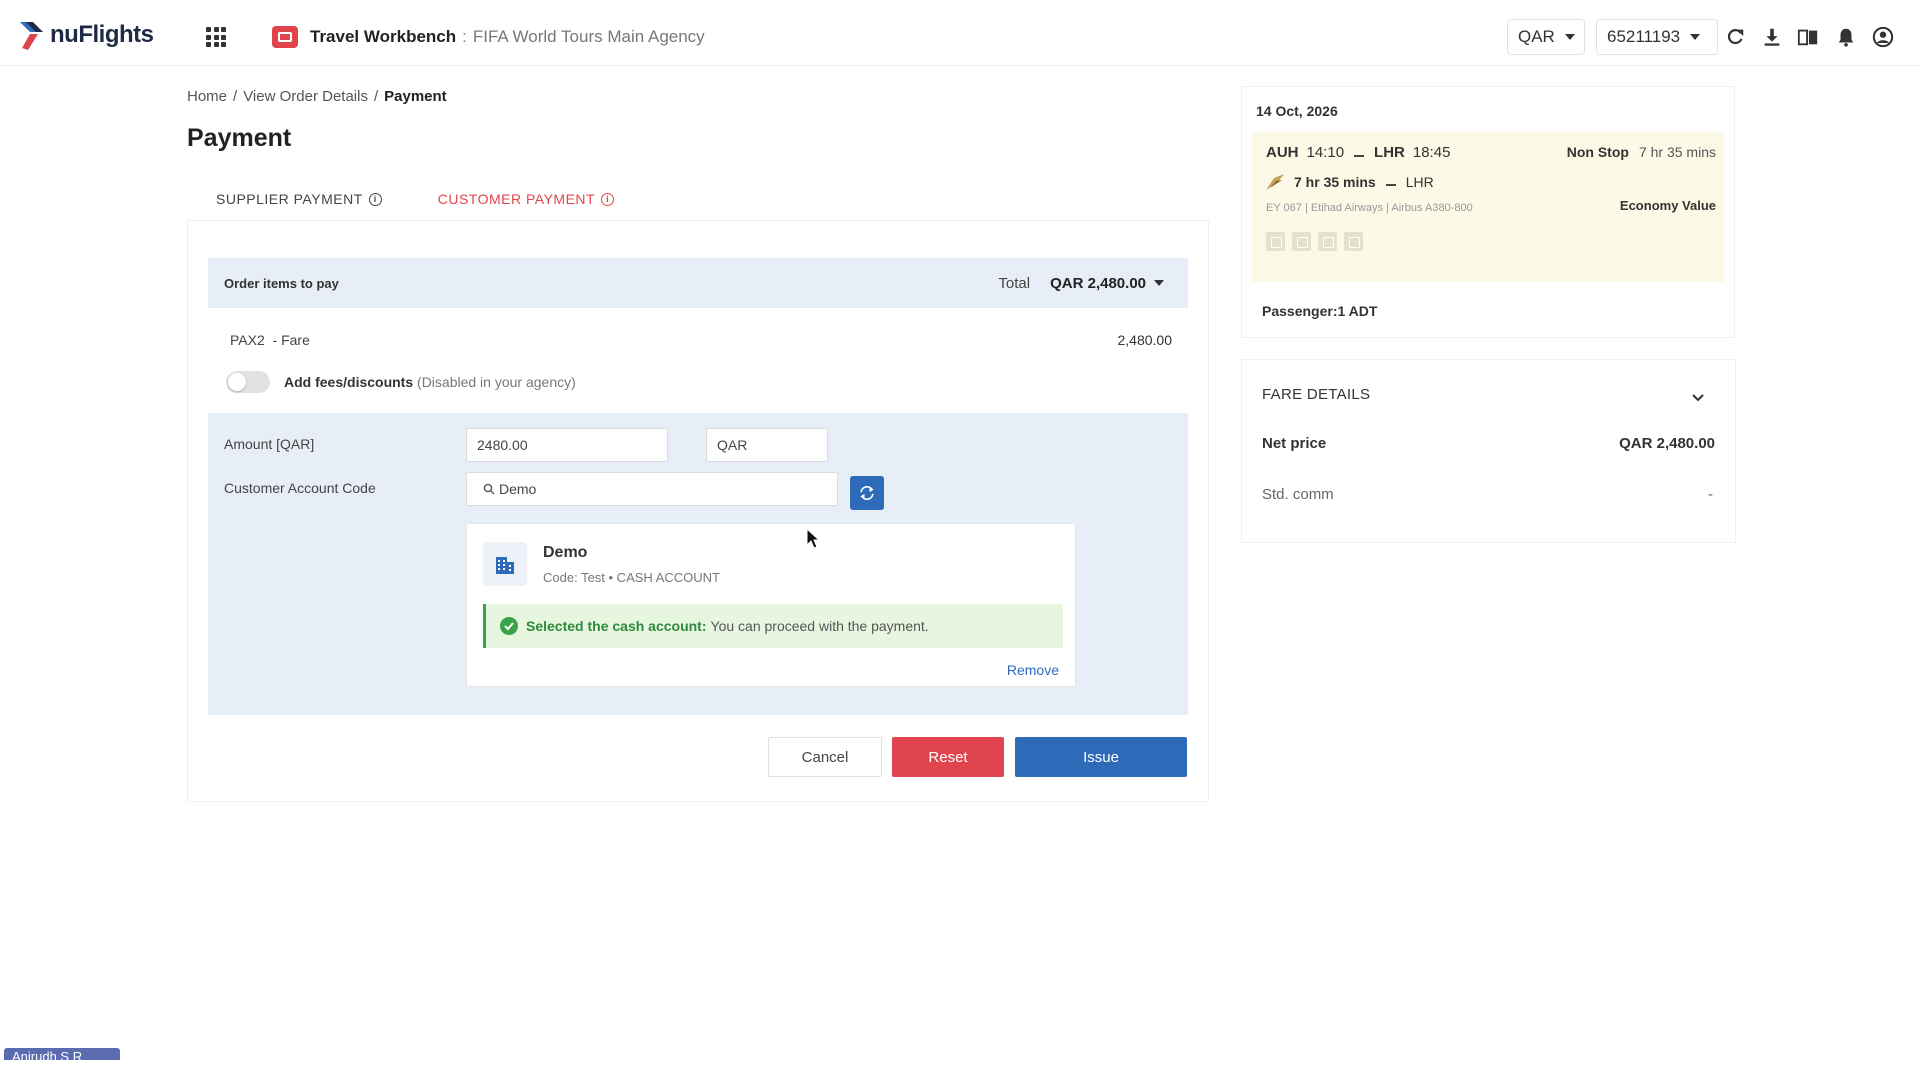  Describe the element at coordinates (207, 96) in the screenshot. I see `breadcrumb-home: Home` at that location.